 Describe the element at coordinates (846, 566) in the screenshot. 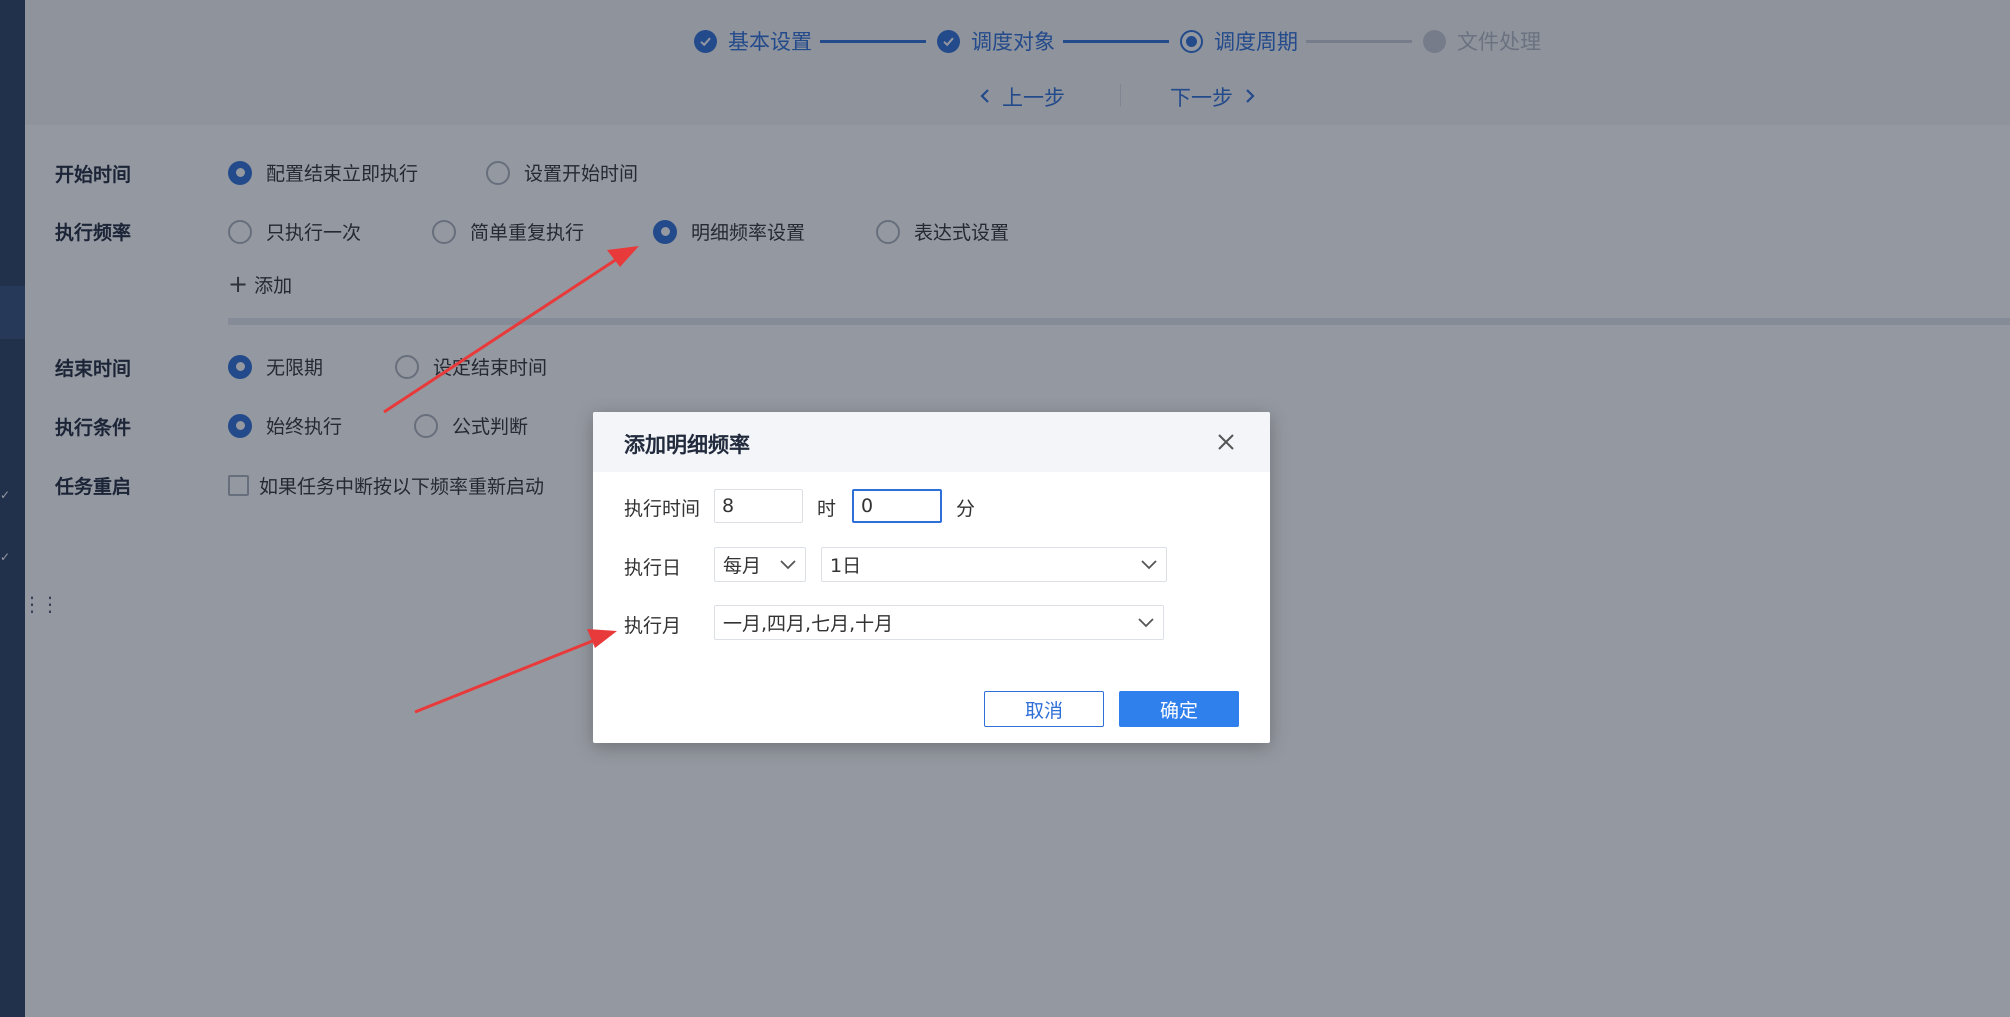

I see `day-value: 1日` at that location.